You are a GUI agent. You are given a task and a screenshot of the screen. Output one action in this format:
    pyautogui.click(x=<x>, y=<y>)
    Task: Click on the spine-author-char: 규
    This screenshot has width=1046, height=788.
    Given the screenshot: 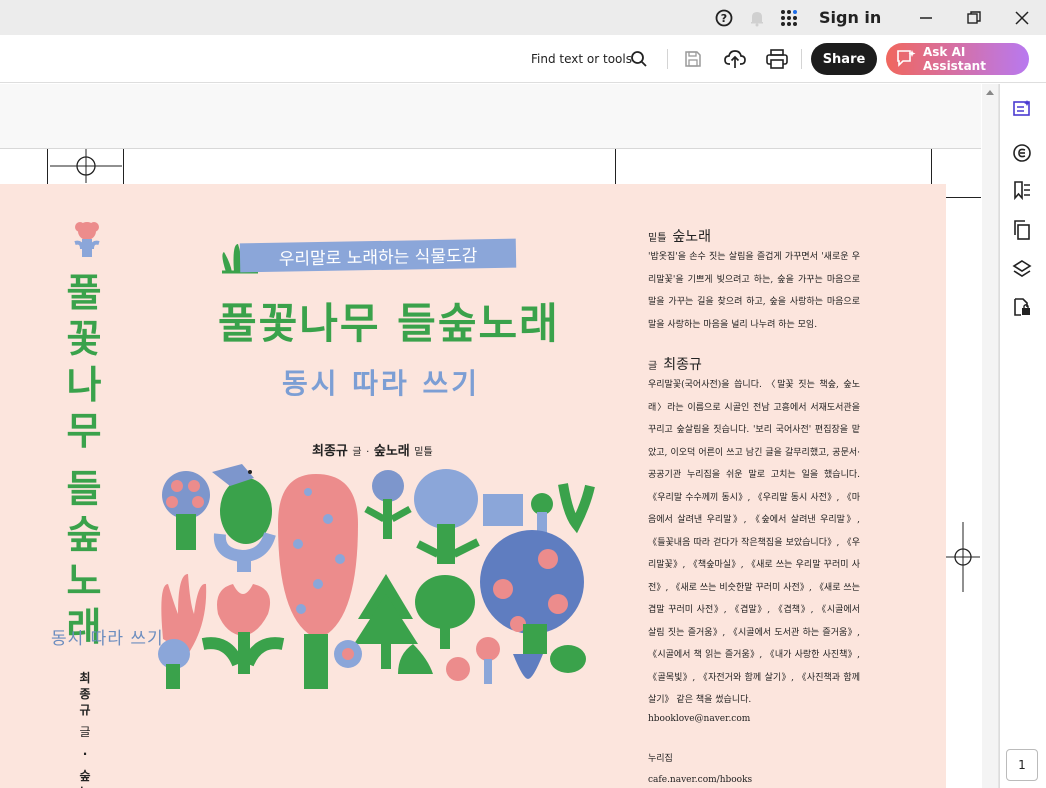 What is the action you would take?
    pyautogui.click(x=85, y=710)
    